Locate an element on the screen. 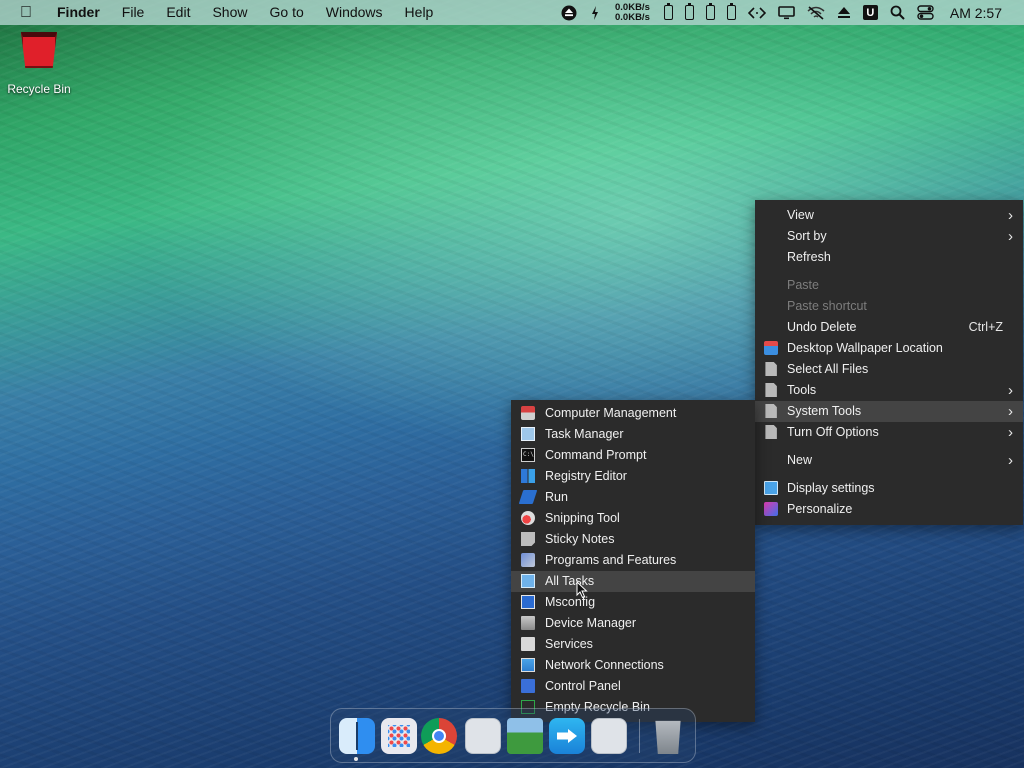  menu-help: Help is located at coordinates (419, 12).